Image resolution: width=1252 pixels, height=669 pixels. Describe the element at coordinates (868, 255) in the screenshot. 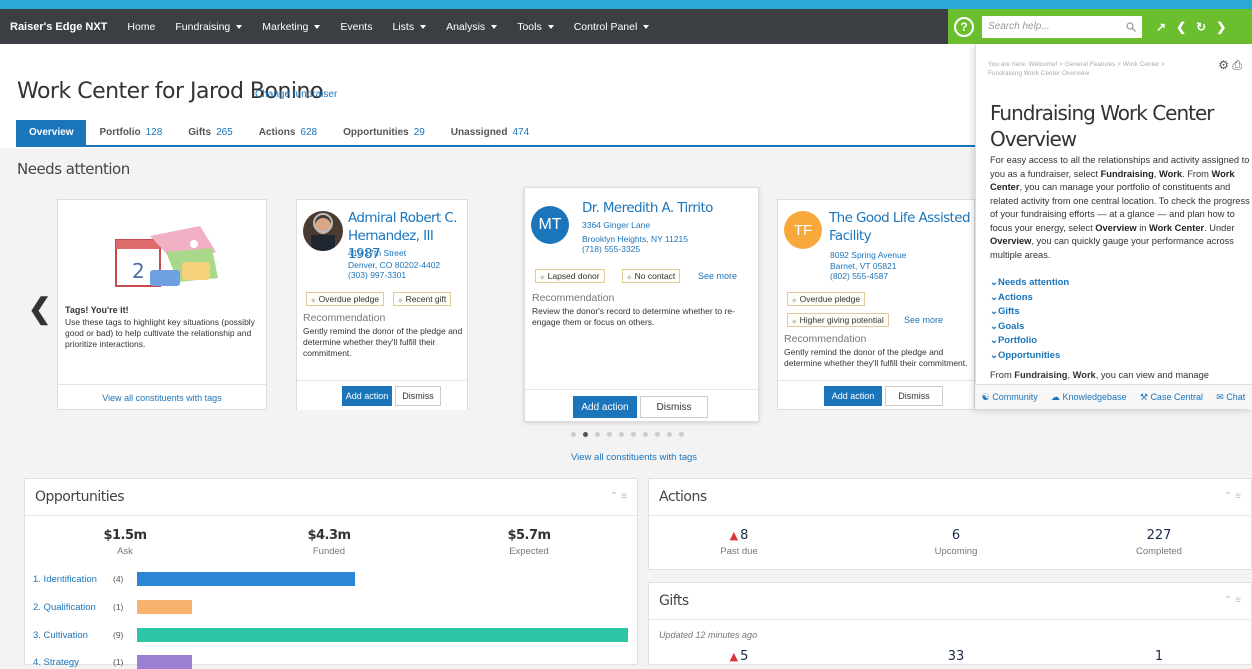

I see `address-line: 8092 Spring Avenue` at that location.